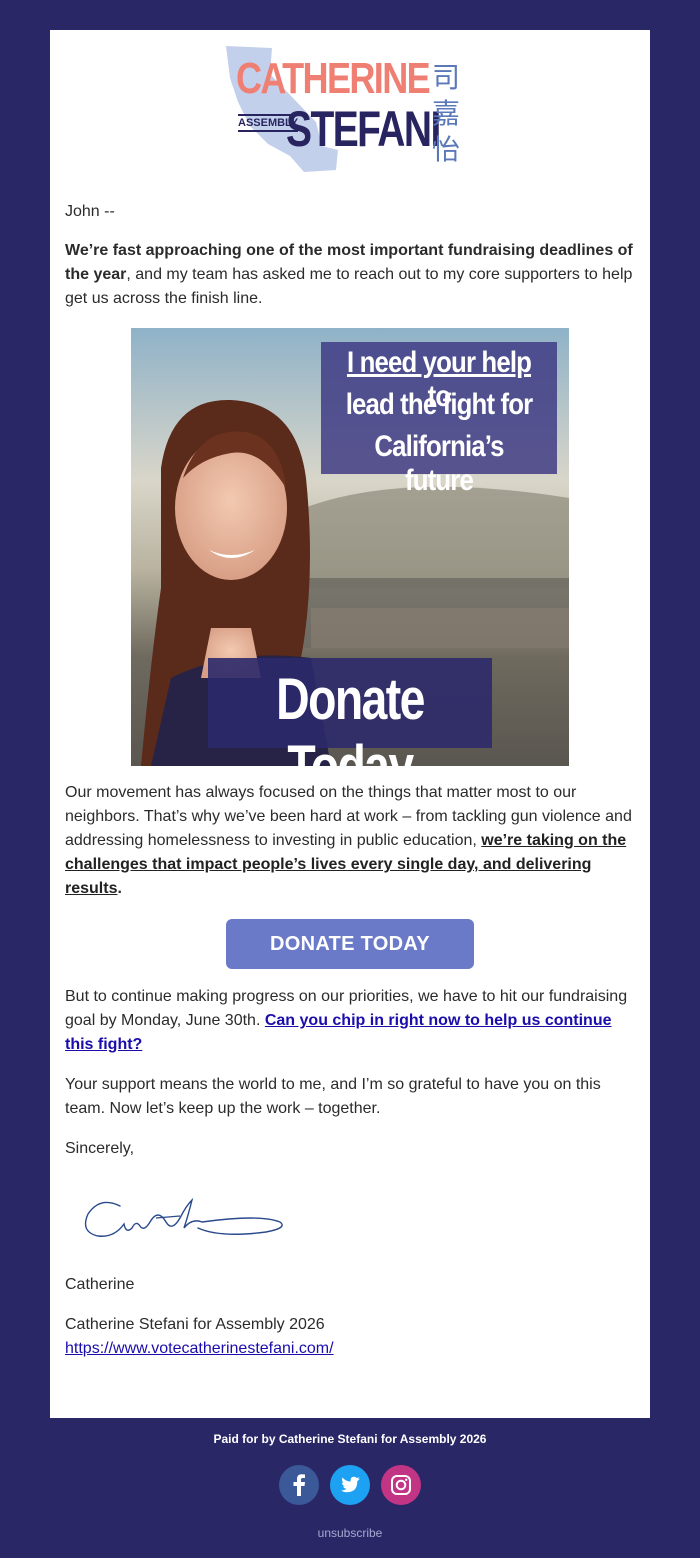 The image size is (700, 1558). What do you see at coordinates (363, 129) in the screenshot?
I see `logo-last-name: STEFANI` at bounding box center [363, 129].